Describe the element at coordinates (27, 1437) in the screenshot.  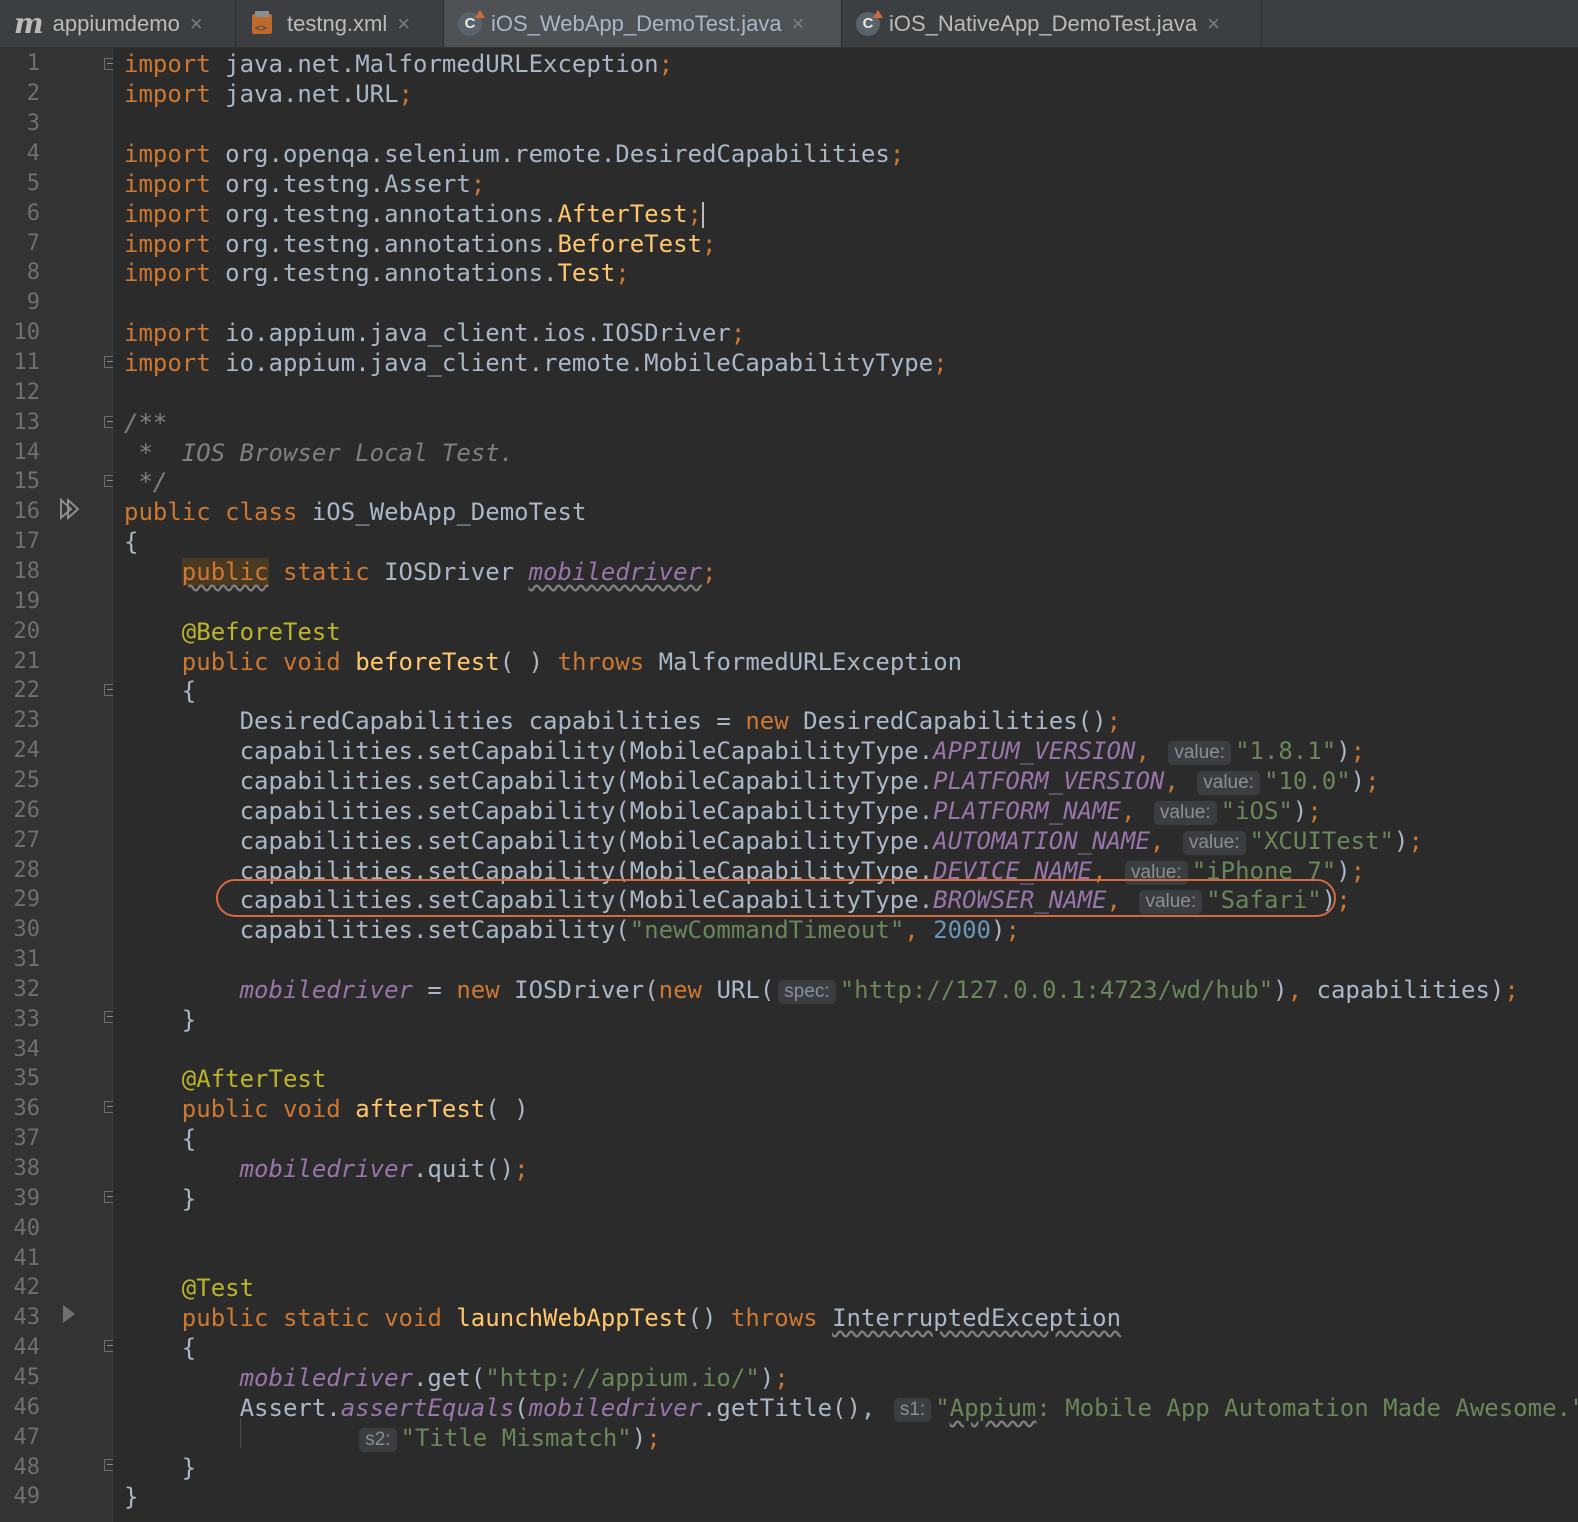
I see `line-number: 47` at that location.